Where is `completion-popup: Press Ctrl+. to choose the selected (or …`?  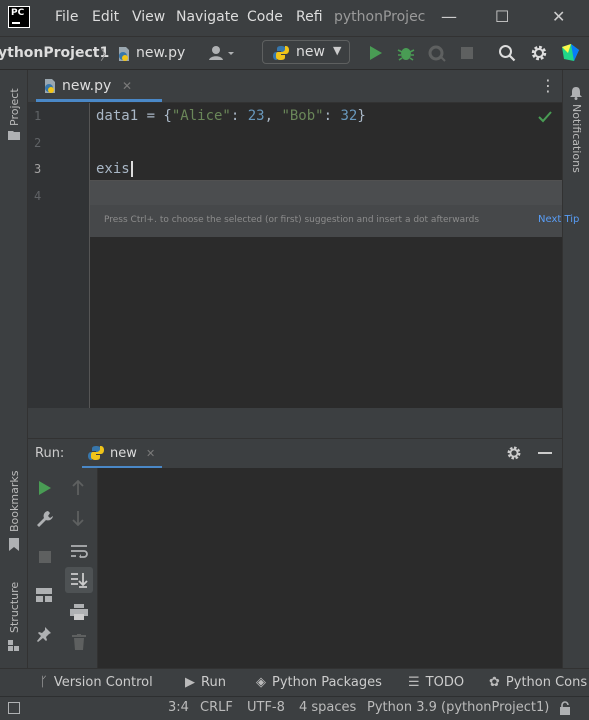 completion-popup: Press Ctrl+. to choose the selected (or … is located at coordinates (334, 208).